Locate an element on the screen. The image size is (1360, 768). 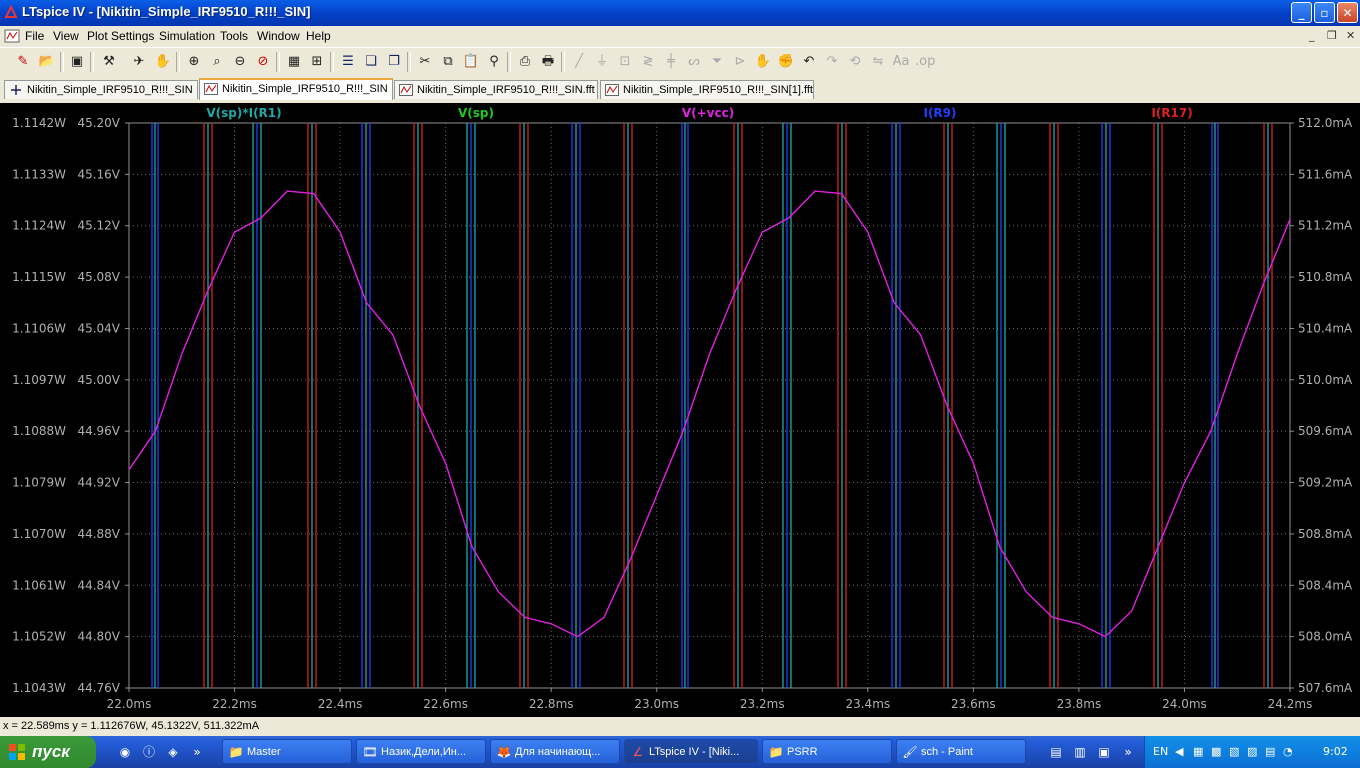
language-indicator: EN is located at coordinates (1160, 751).